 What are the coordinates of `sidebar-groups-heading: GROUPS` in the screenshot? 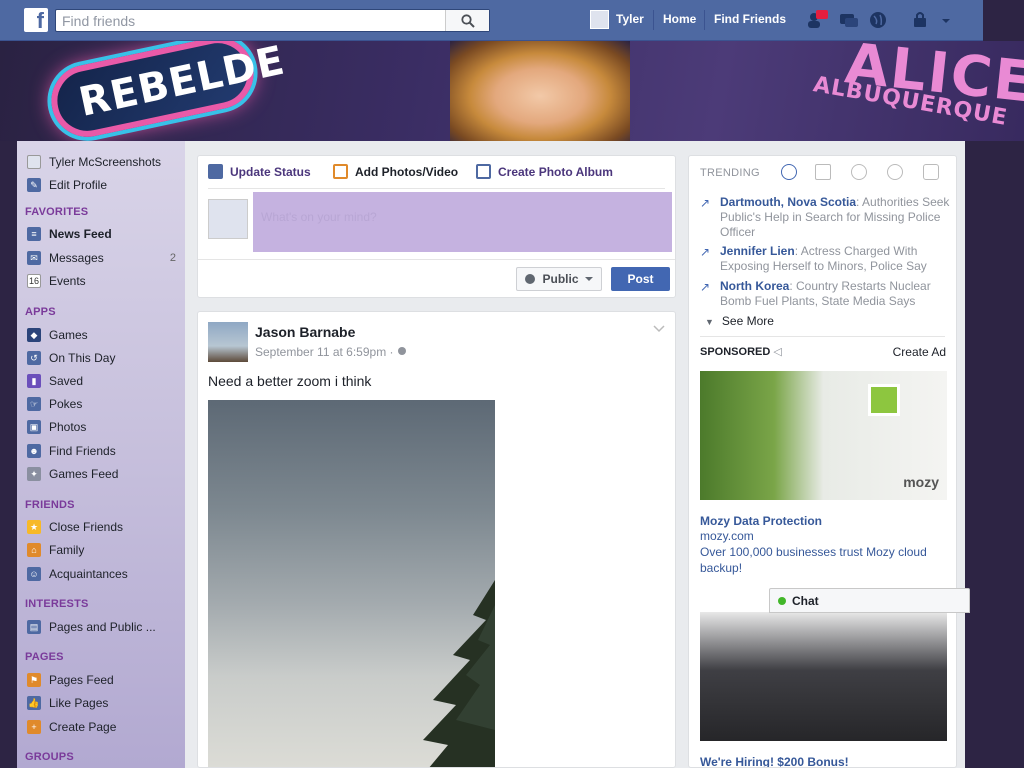 It's located at (49, 757).